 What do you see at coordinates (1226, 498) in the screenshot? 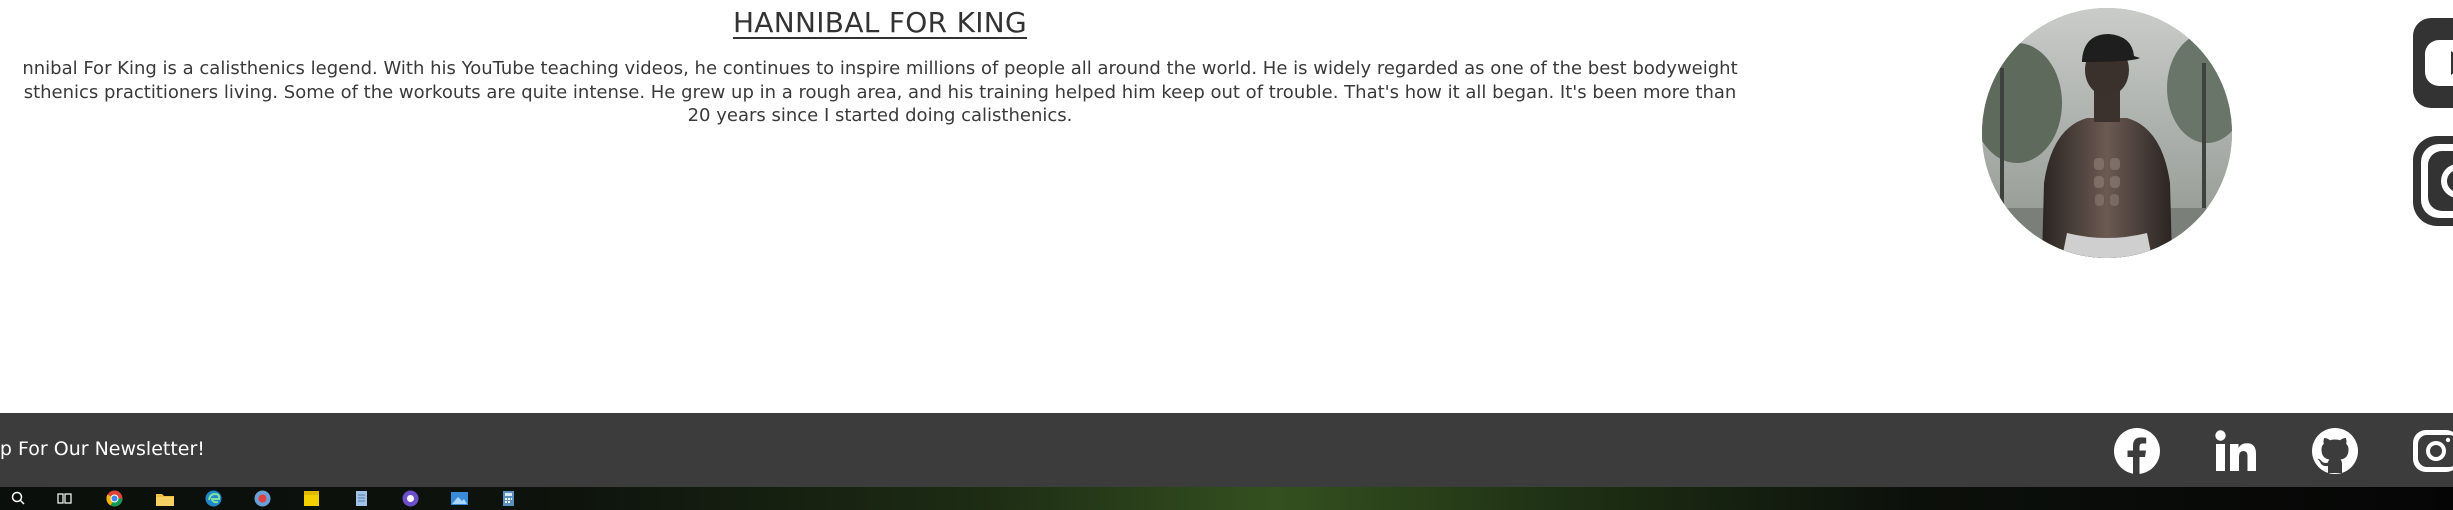
I see `taskbar` at bounding box center [1226, 498].